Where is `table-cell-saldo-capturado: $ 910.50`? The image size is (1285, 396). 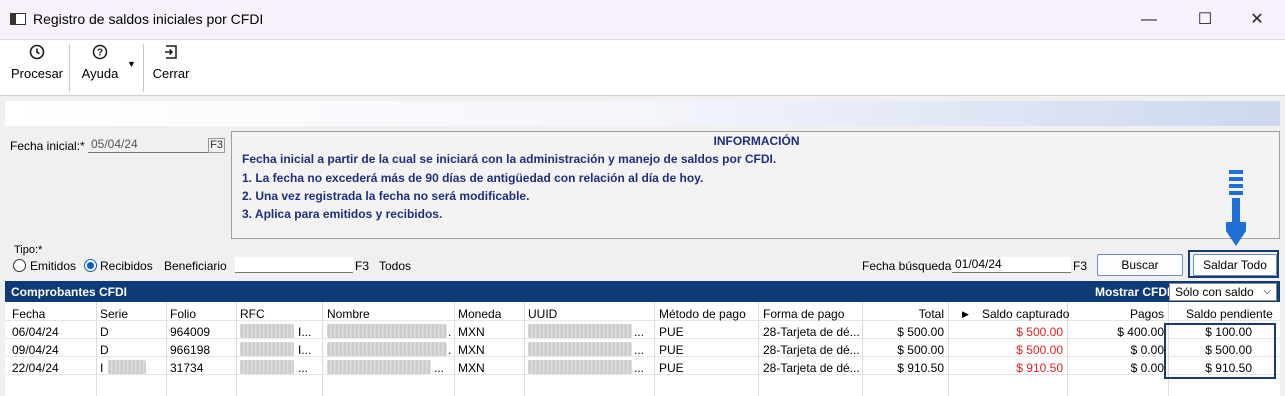
table-cell-saldo-capturado: $ 910.50 is located at coordinates (1007, 368).